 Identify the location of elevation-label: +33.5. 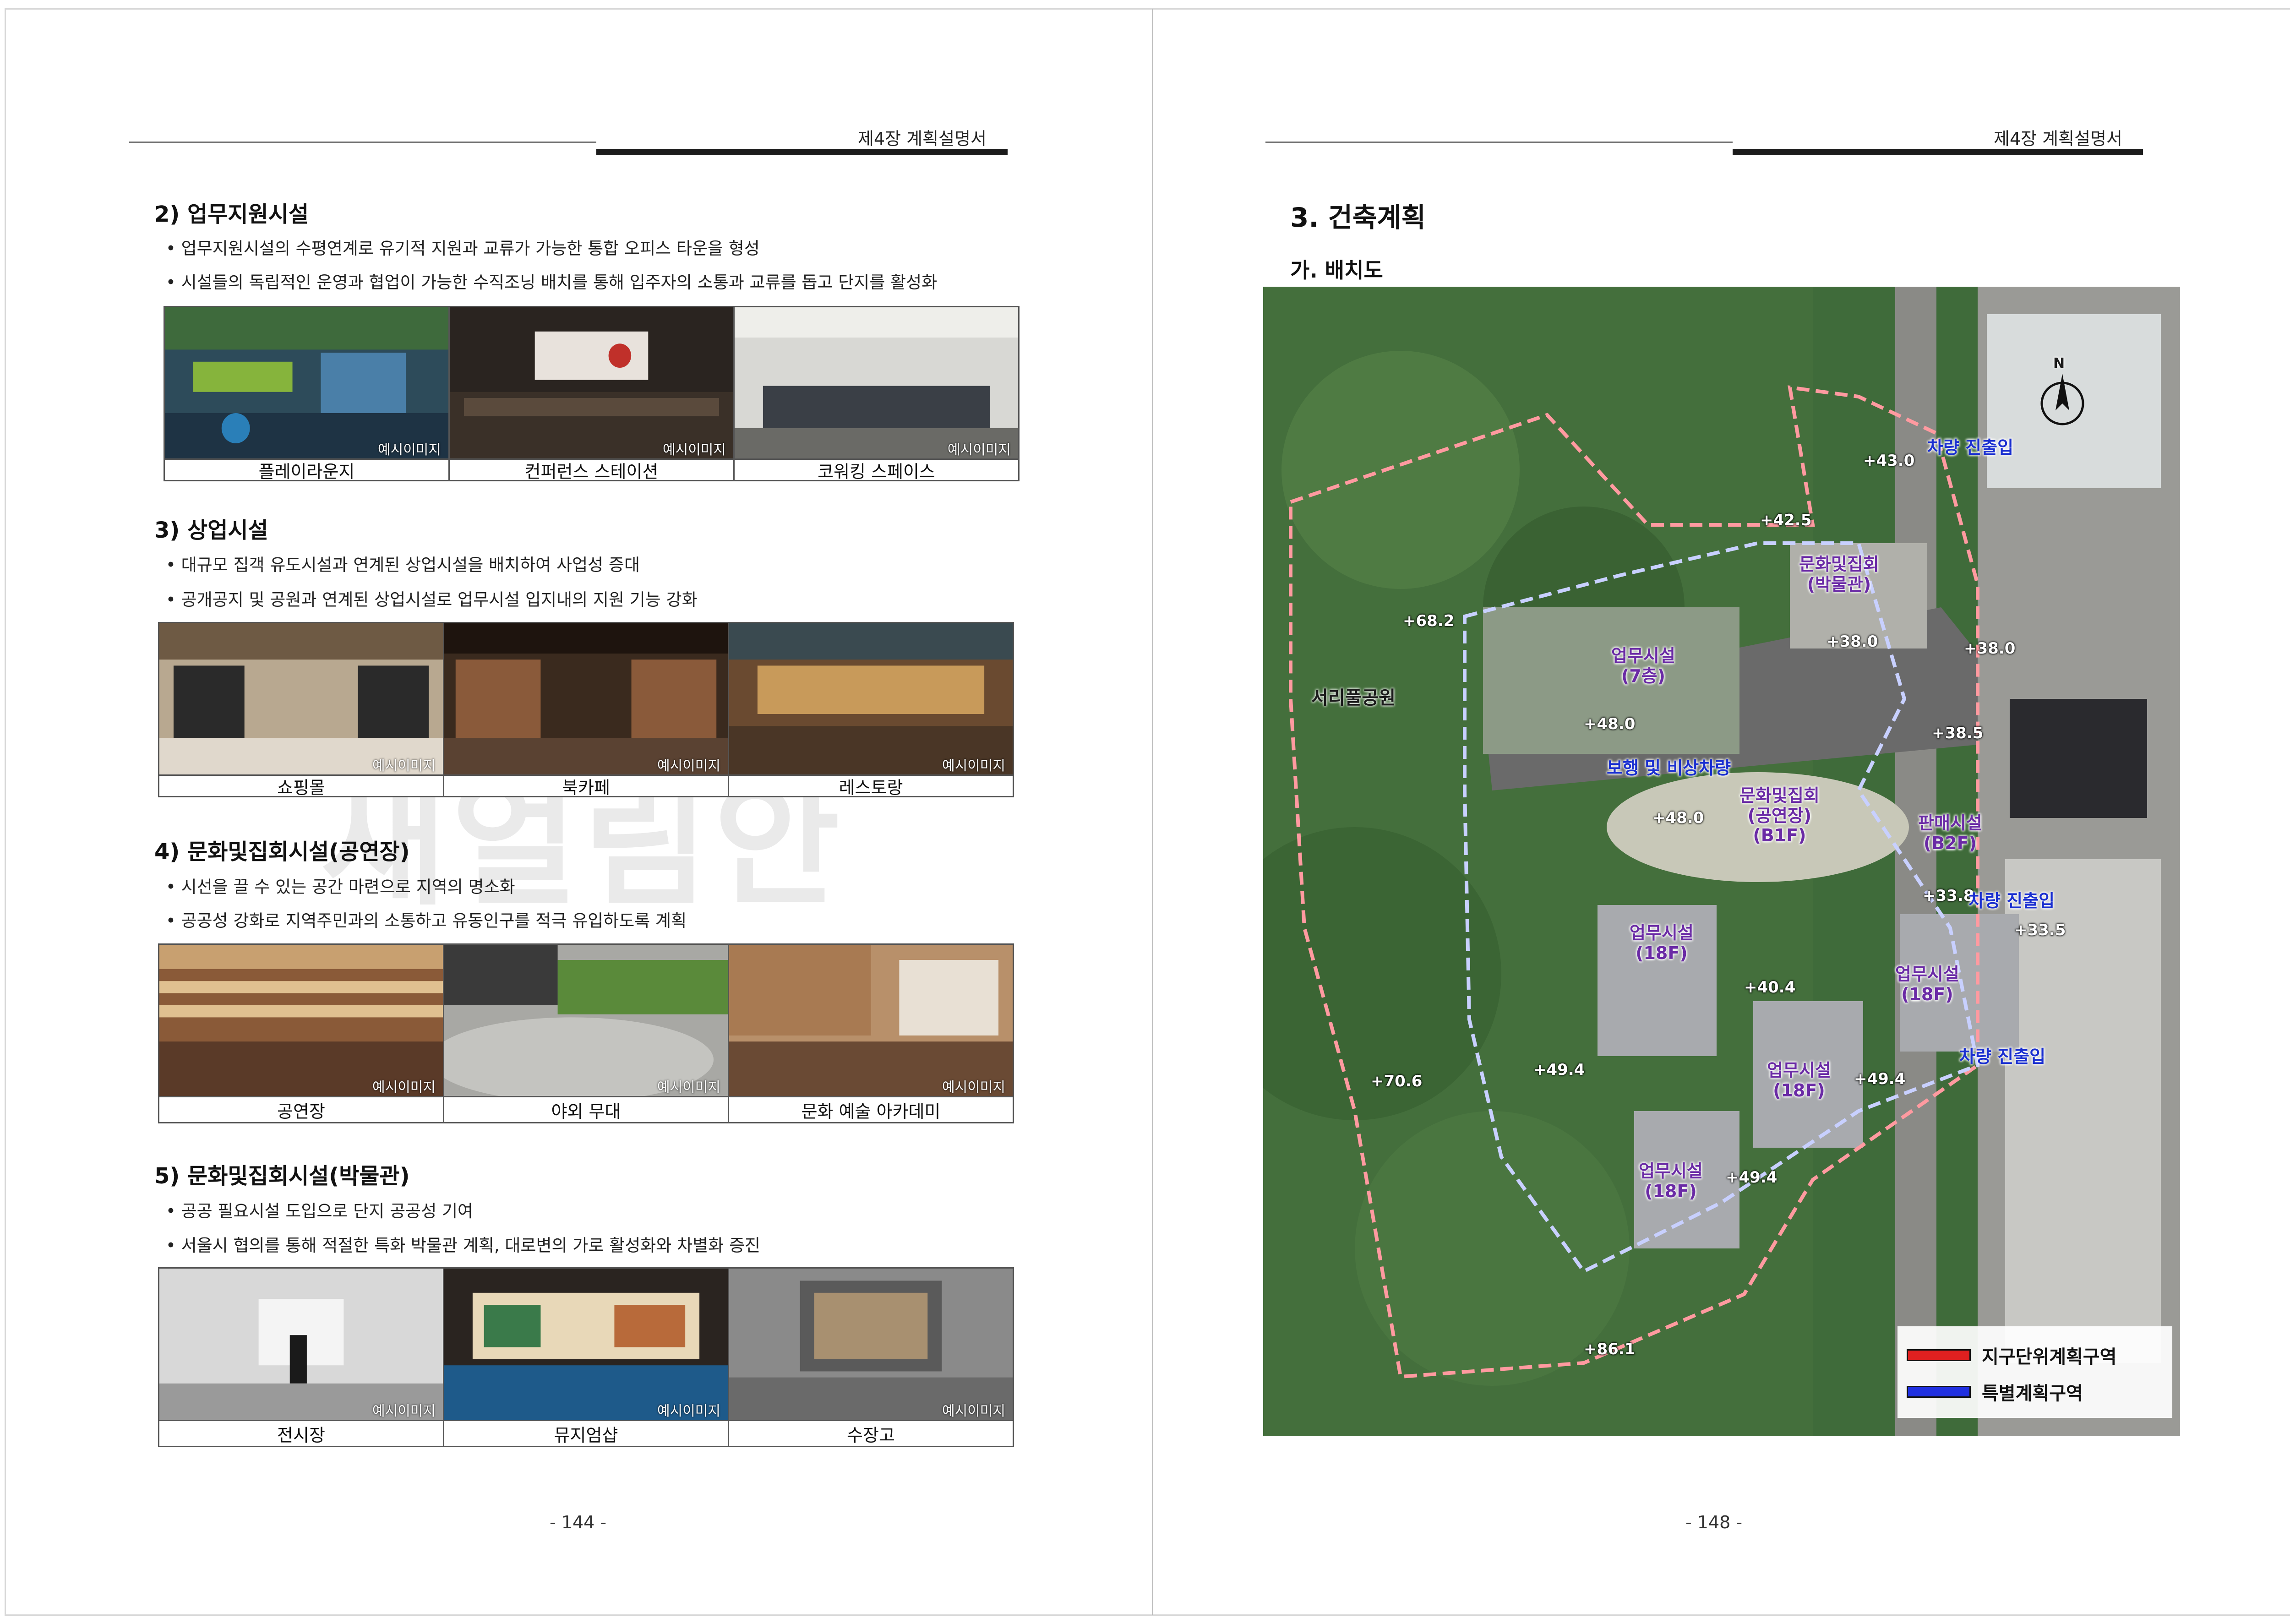
(2040, 930).